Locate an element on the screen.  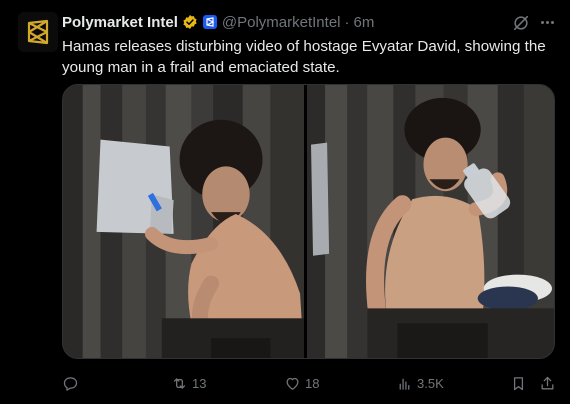
bookmark-button is located at coordinates (518, 383).